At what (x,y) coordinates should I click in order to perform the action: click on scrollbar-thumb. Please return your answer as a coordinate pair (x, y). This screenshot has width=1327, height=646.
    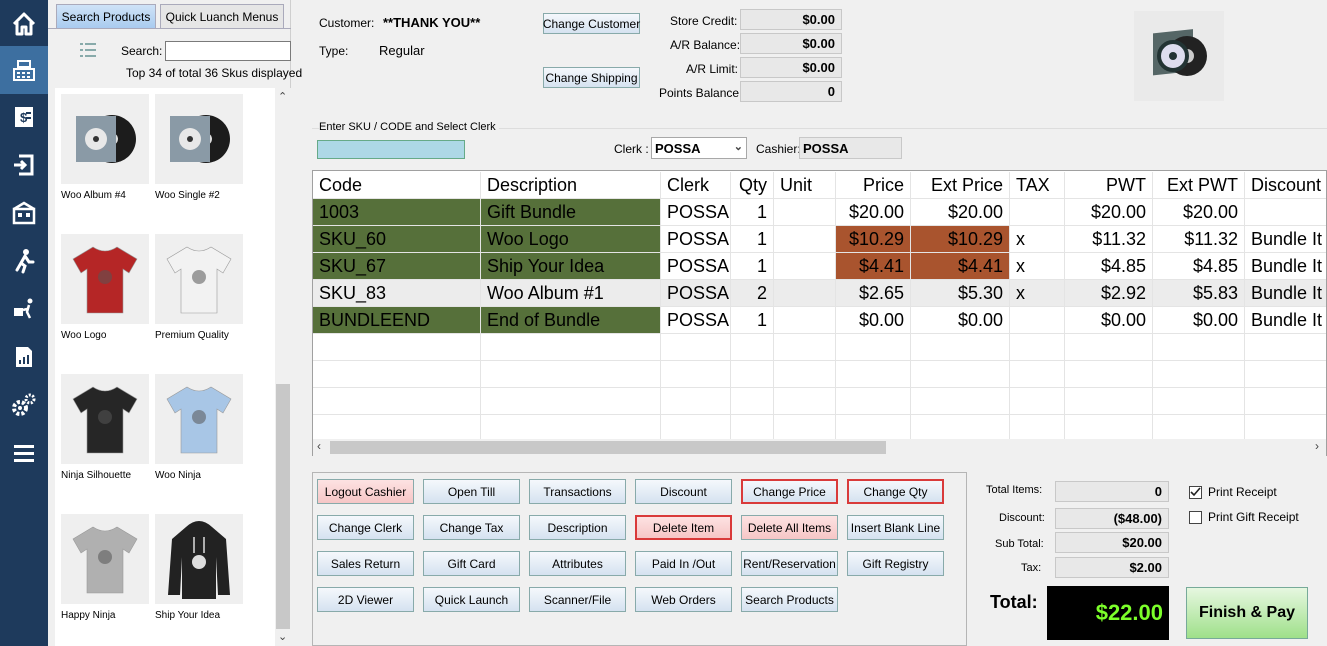
    Looking at the image, I should click on (283, 506).